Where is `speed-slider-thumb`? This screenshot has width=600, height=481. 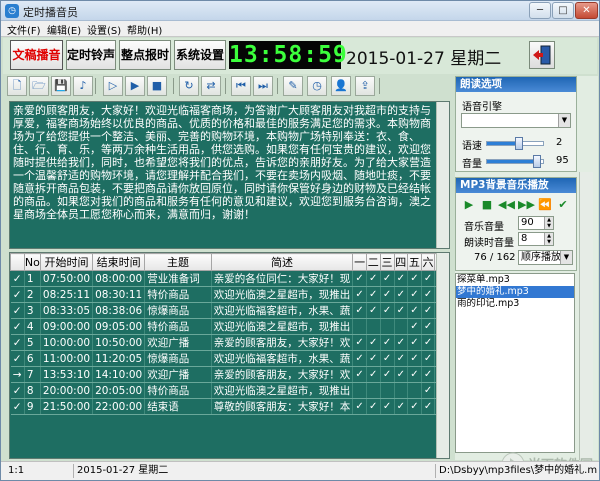
speed-slider-thumb is located at coordinates (519, 143).